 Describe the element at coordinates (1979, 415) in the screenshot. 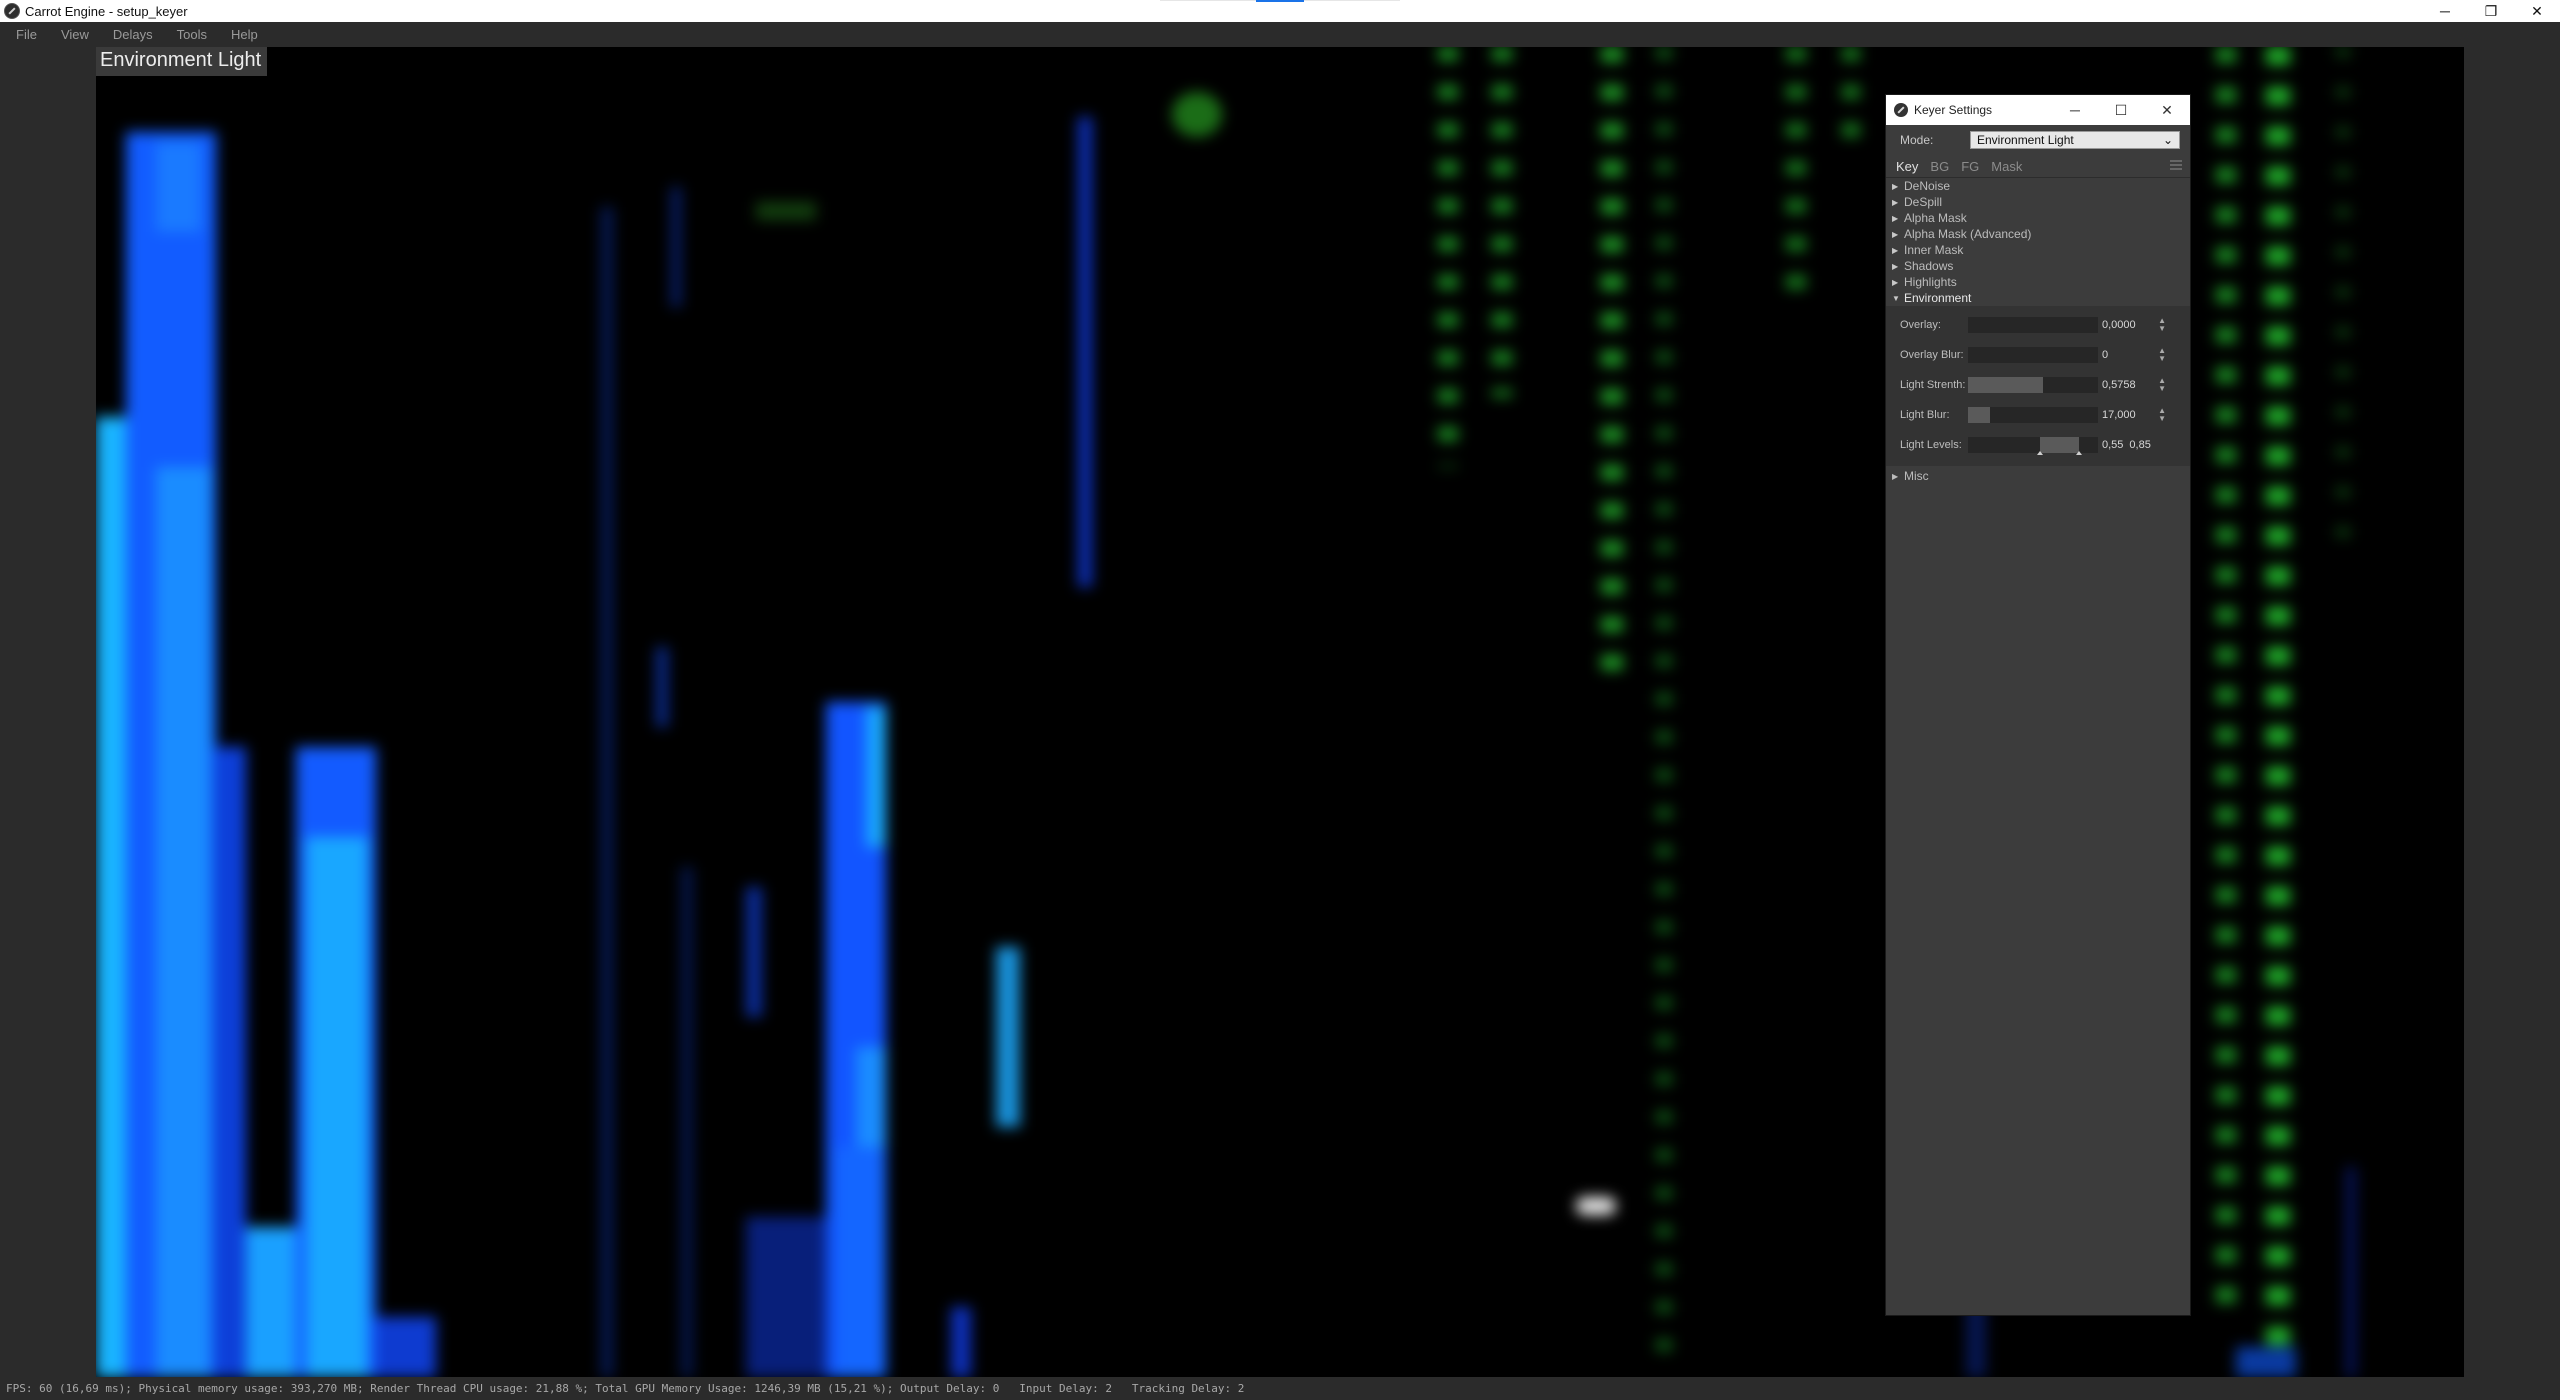

I see `light-blur-slider-fill` at that location.